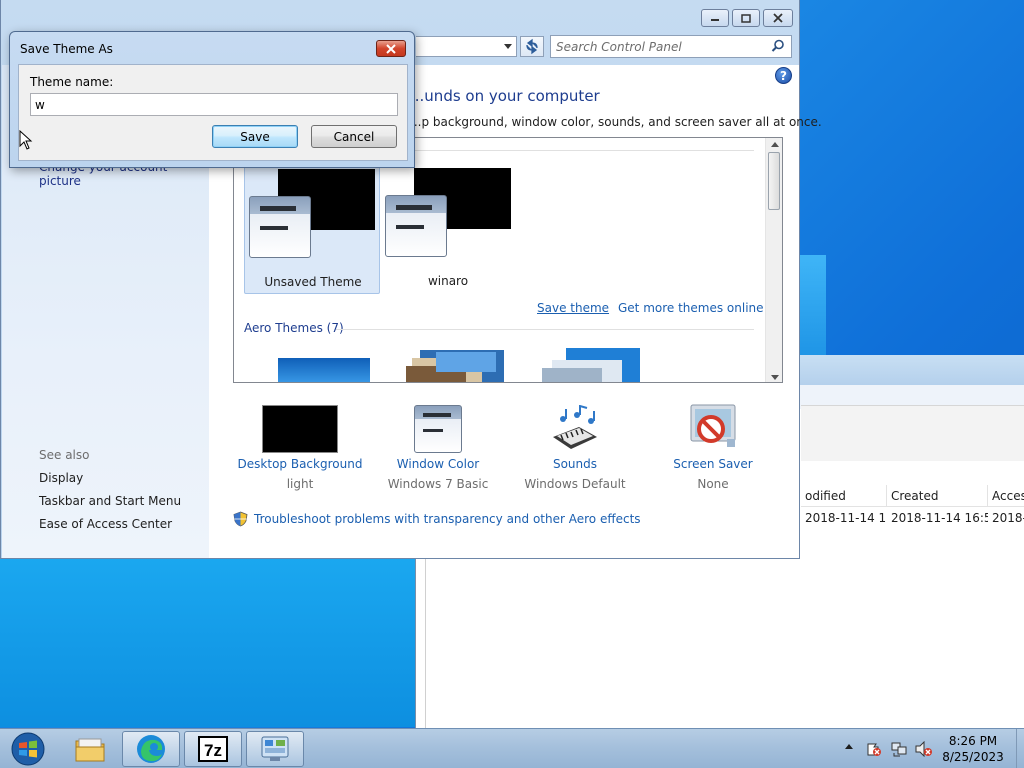  I want to click on sounds-icon, so click(575, 427).